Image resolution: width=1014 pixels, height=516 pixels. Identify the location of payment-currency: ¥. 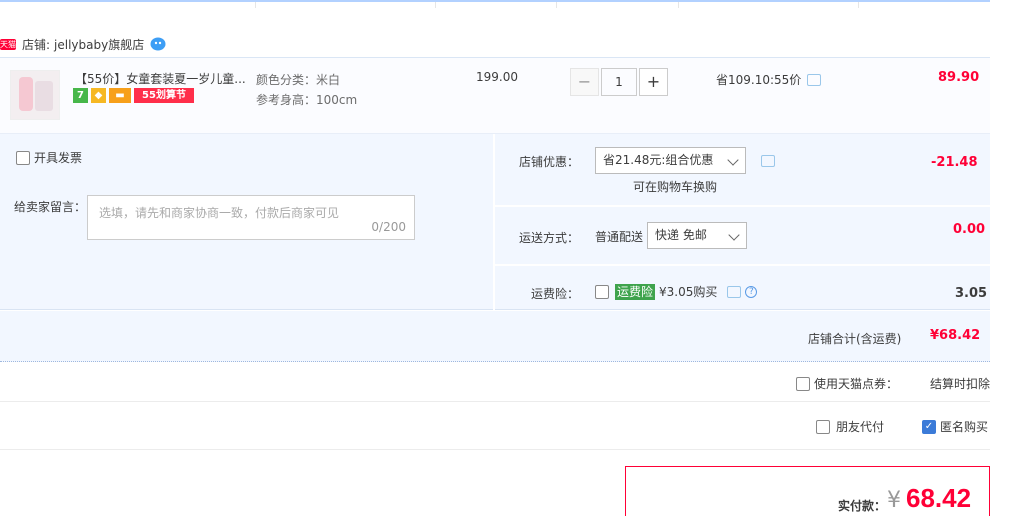
(894, 500).